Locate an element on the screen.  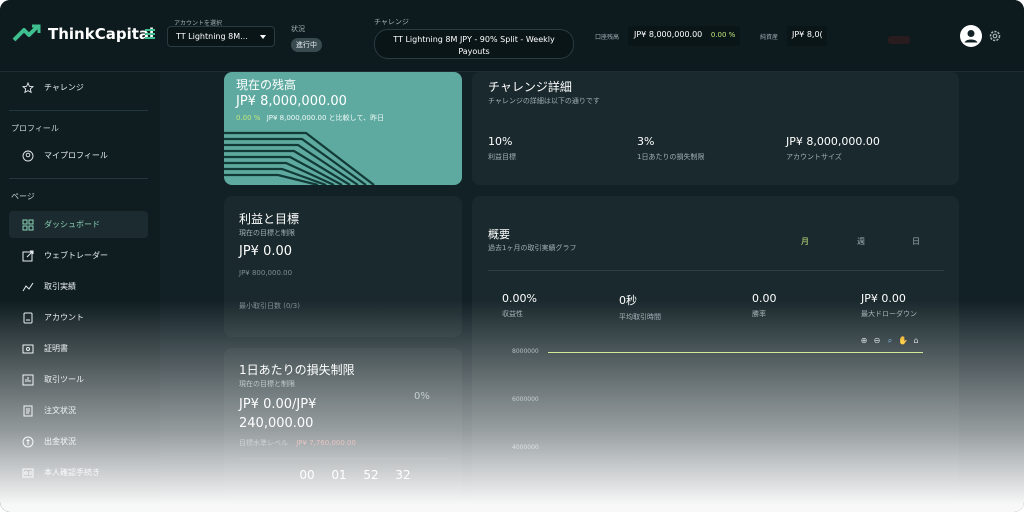
equity-value: JP¥ 8,0( is located at coordinates (807, 36).